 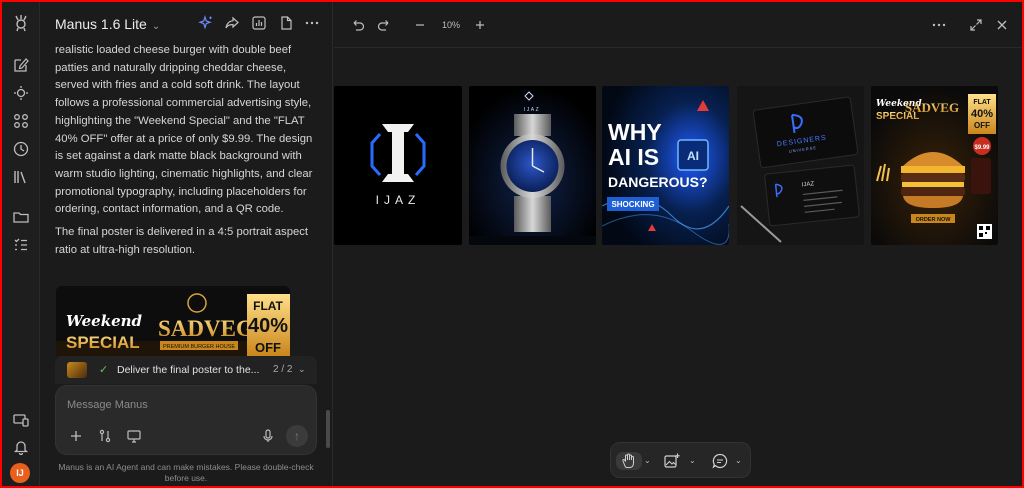 What do you see at coordinates (672, 461) in the screenshot?
I see `image-insert-icon` at bounding box center [672, 461].